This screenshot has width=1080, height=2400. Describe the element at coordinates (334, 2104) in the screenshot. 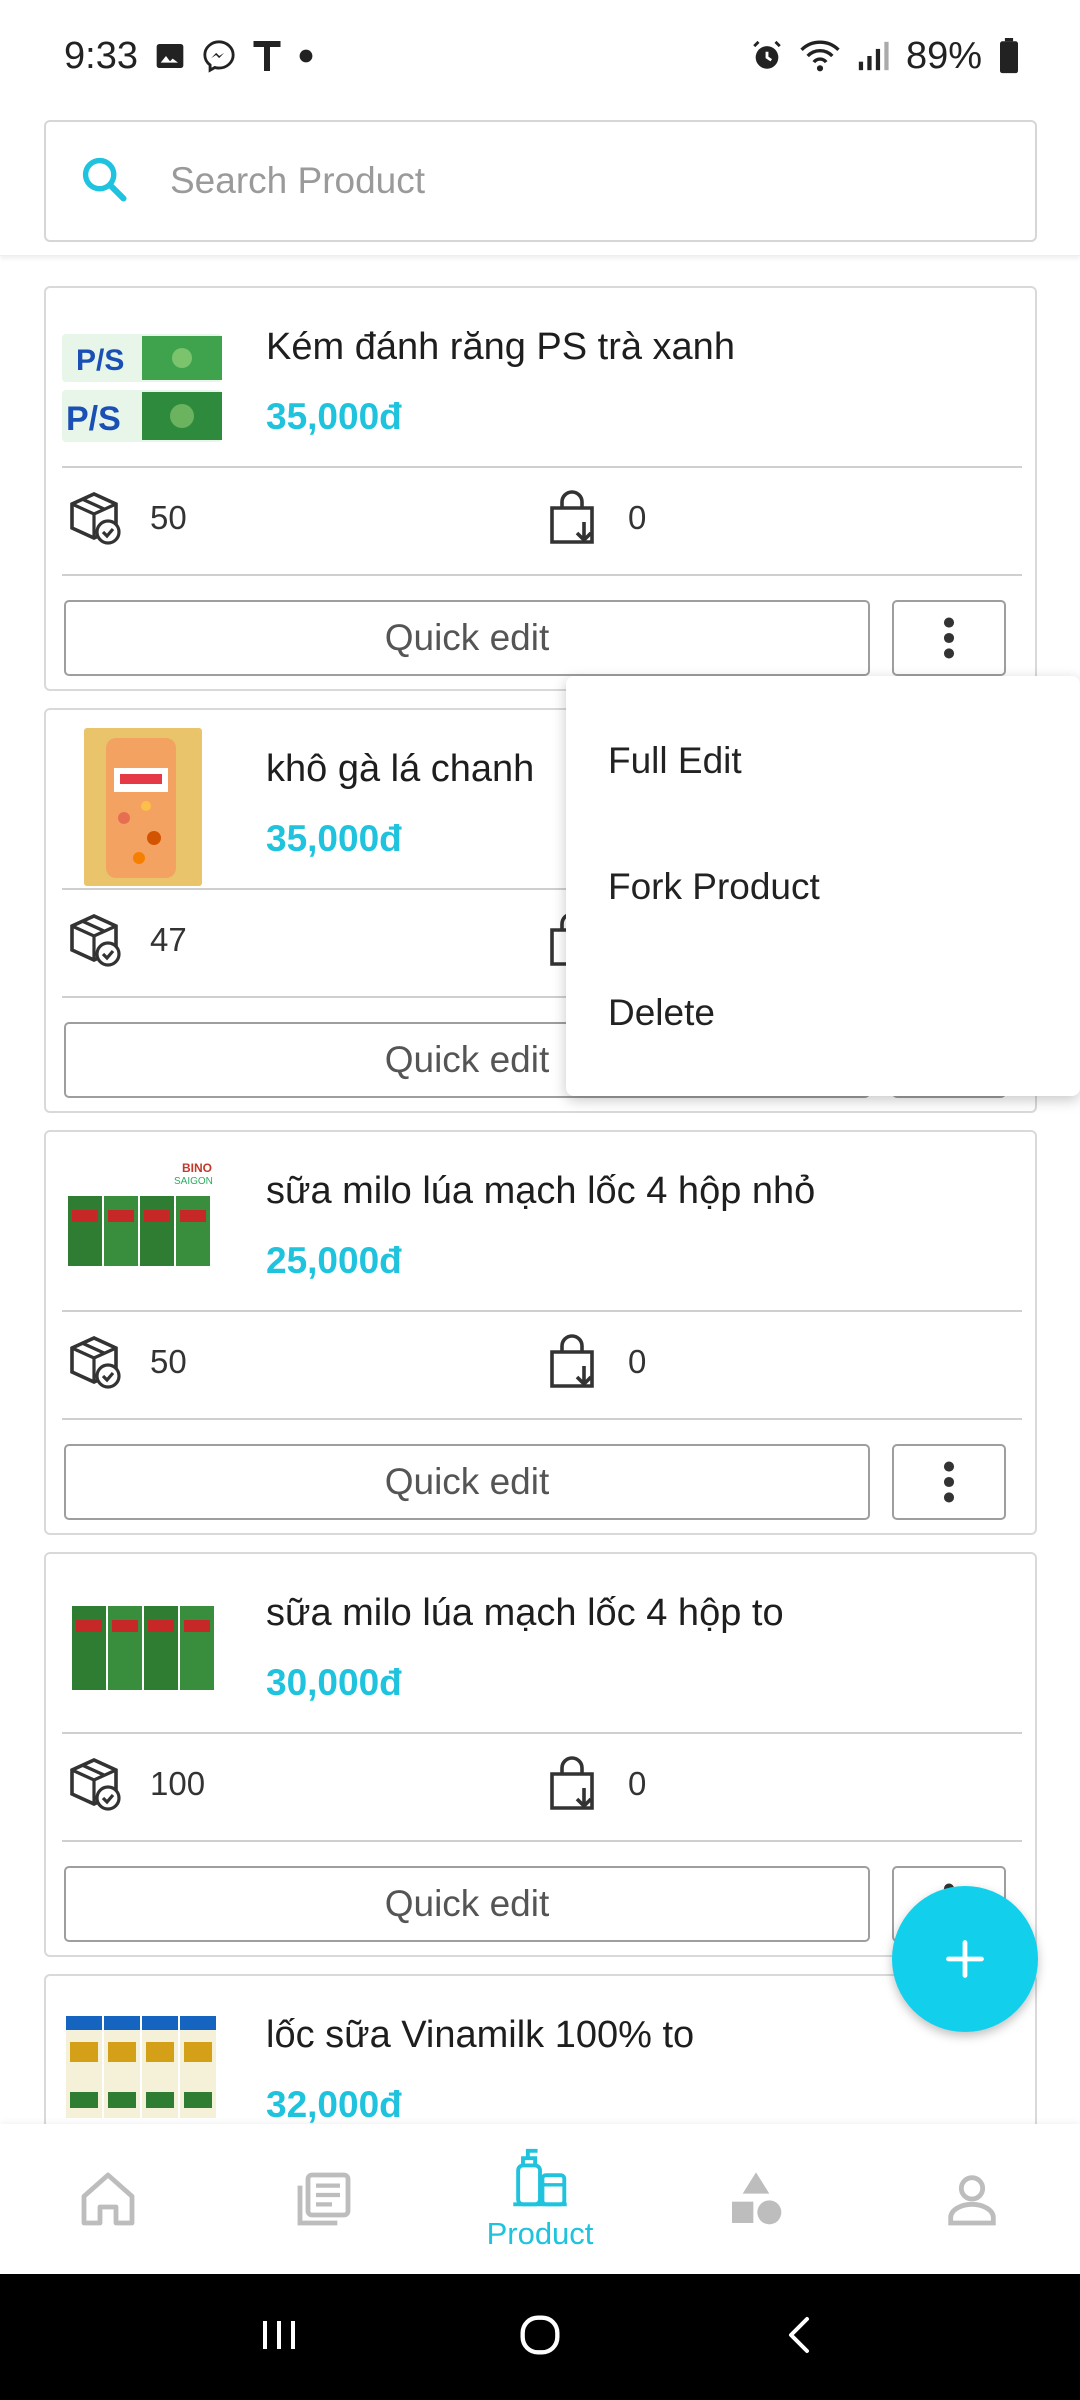

I see `product-price: 32,000đ` at that location.